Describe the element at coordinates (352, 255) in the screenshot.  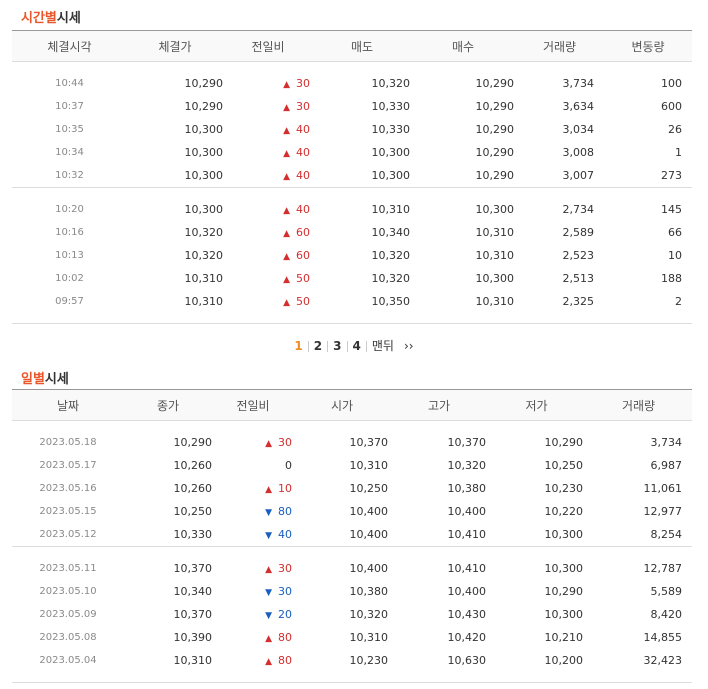
I see `table-row: 10:13 10,320 ▲ 60 10,320 10,310 2,523 10` at that location.